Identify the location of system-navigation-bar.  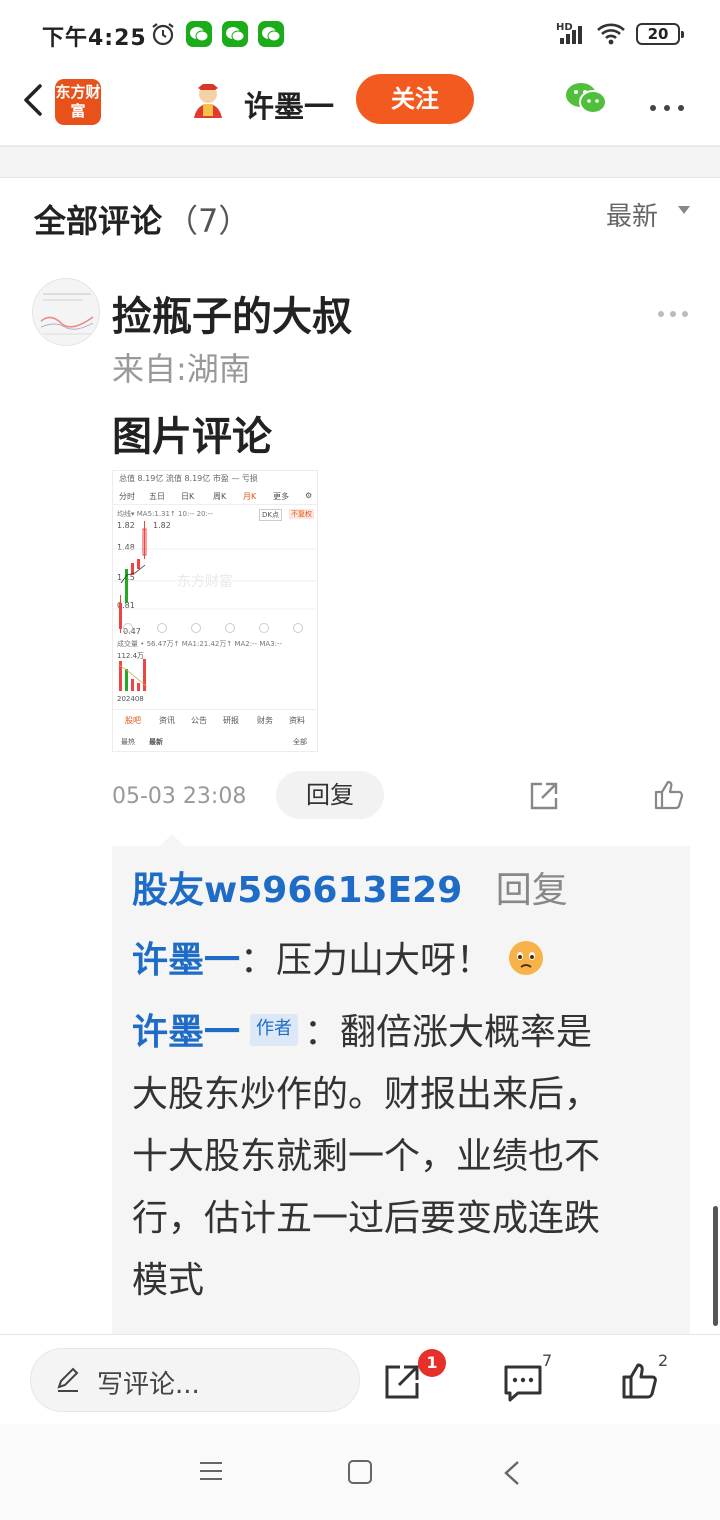
(360, 1472).